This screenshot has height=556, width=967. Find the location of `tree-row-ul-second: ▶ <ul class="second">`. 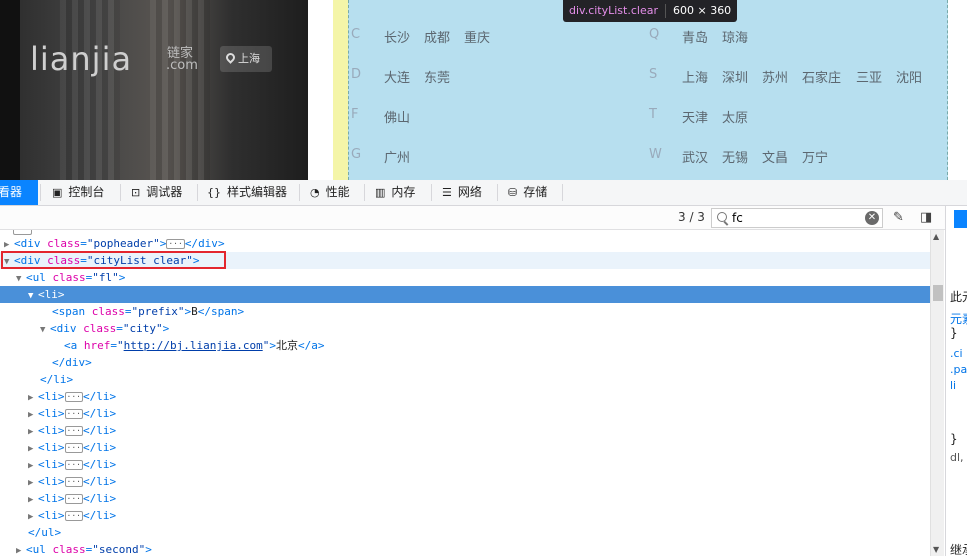

tree-row-ul-second: ▶ <ul class="second"> is located at coordinates (465, 548).